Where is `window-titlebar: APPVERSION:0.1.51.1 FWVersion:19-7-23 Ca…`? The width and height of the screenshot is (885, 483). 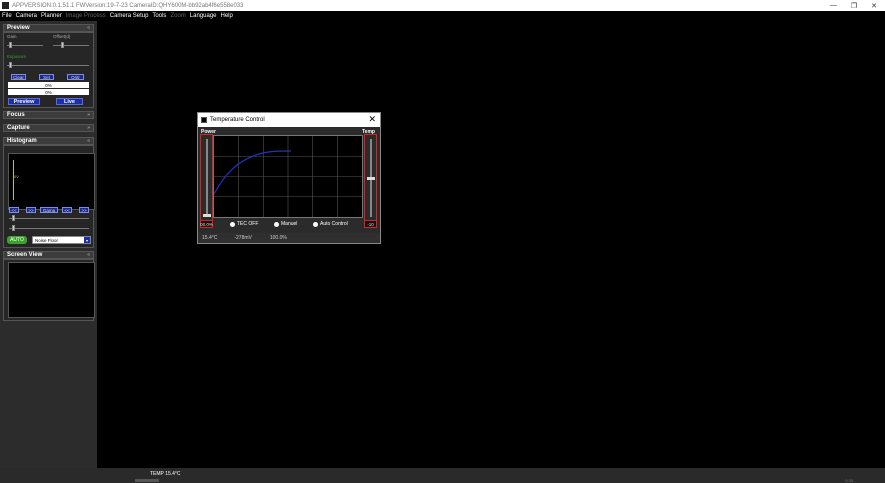
window-titlebar: APPVERSION:0.1.51.1 FWVersion:19-7-23 Ca… is located at coordinates (442, 5).